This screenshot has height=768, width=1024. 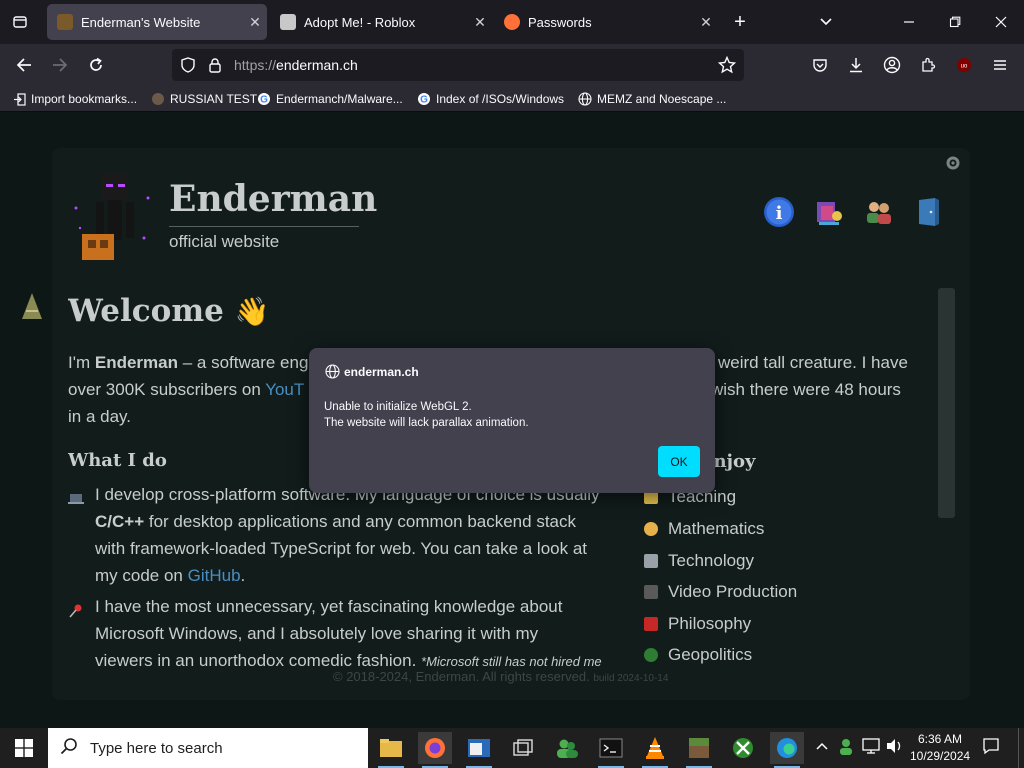 I want to click on contacts-icon, so click(x=567, y=748).